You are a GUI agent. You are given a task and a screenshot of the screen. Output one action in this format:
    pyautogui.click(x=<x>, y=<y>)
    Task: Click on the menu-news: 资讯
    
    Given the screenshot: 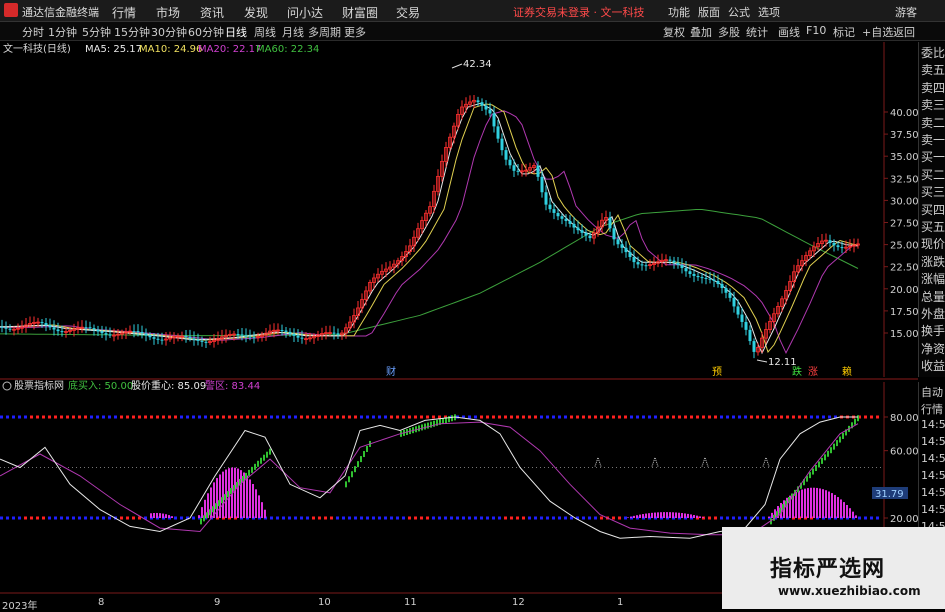 What is the action you would take?
    pyautogui.click(x=212, y=12)
    